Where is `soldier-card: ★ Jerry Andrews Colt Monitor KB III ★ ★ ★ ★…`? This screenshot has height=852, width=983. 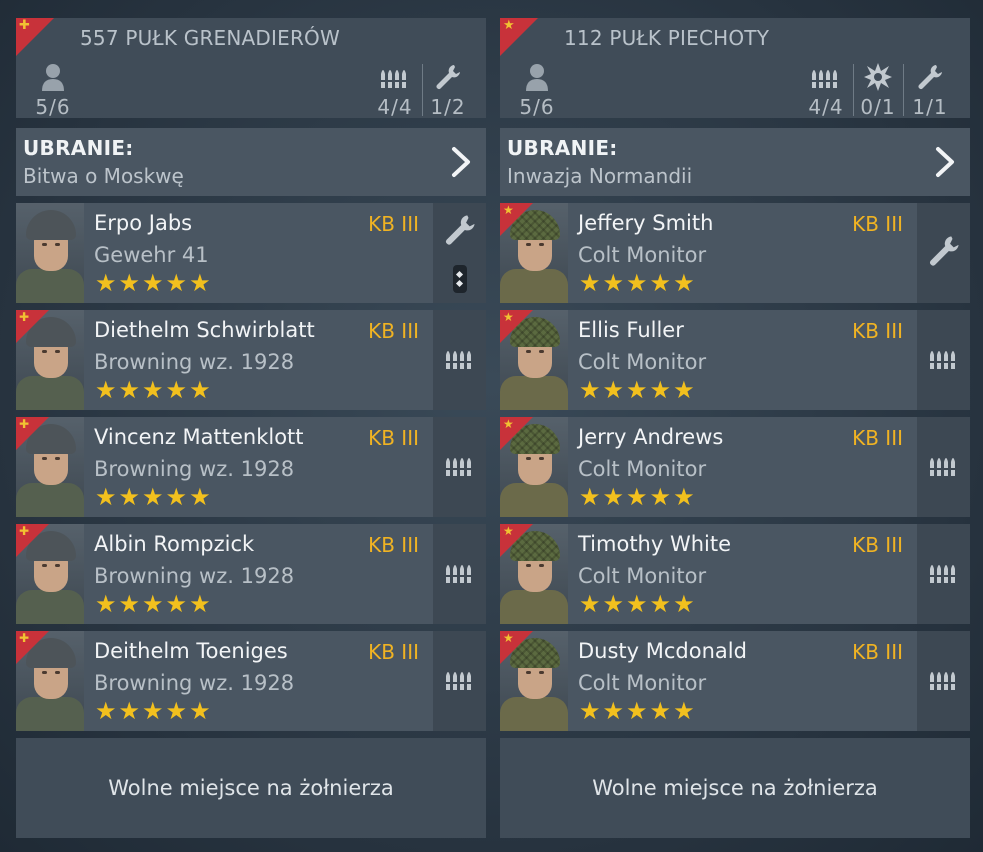 soldier-card: ★ Jerry Andrews Colt Monitor KB III ★ ★ ★ ★… is located at coordinates (735, 467).